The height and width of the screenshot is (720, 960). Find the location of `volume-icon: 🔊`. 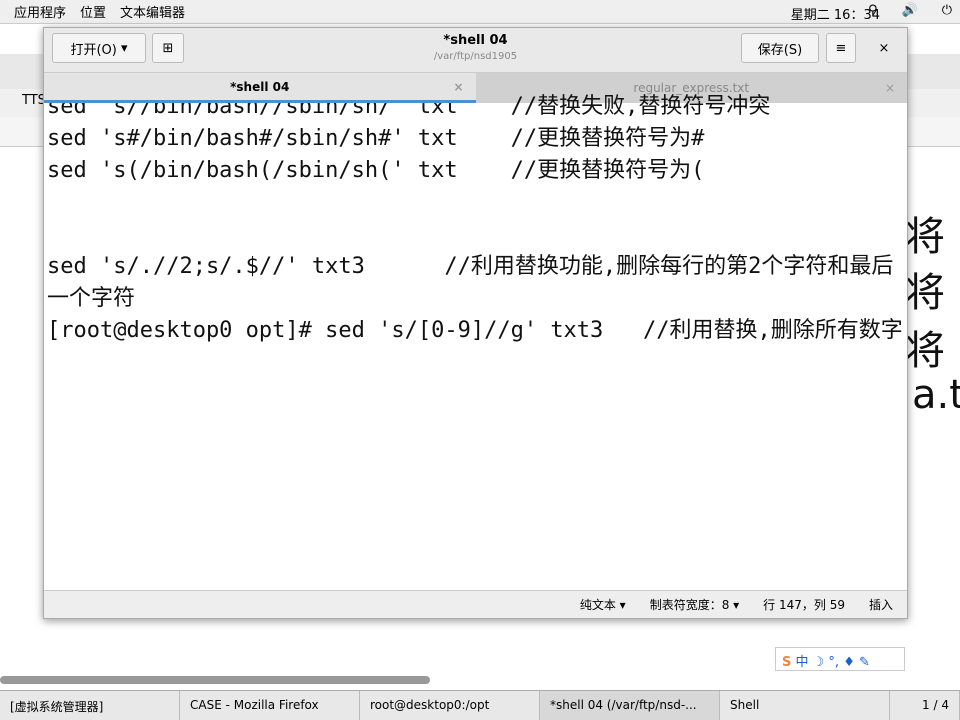

volume-icon: 🔊 is located at coordinates (910, 10).